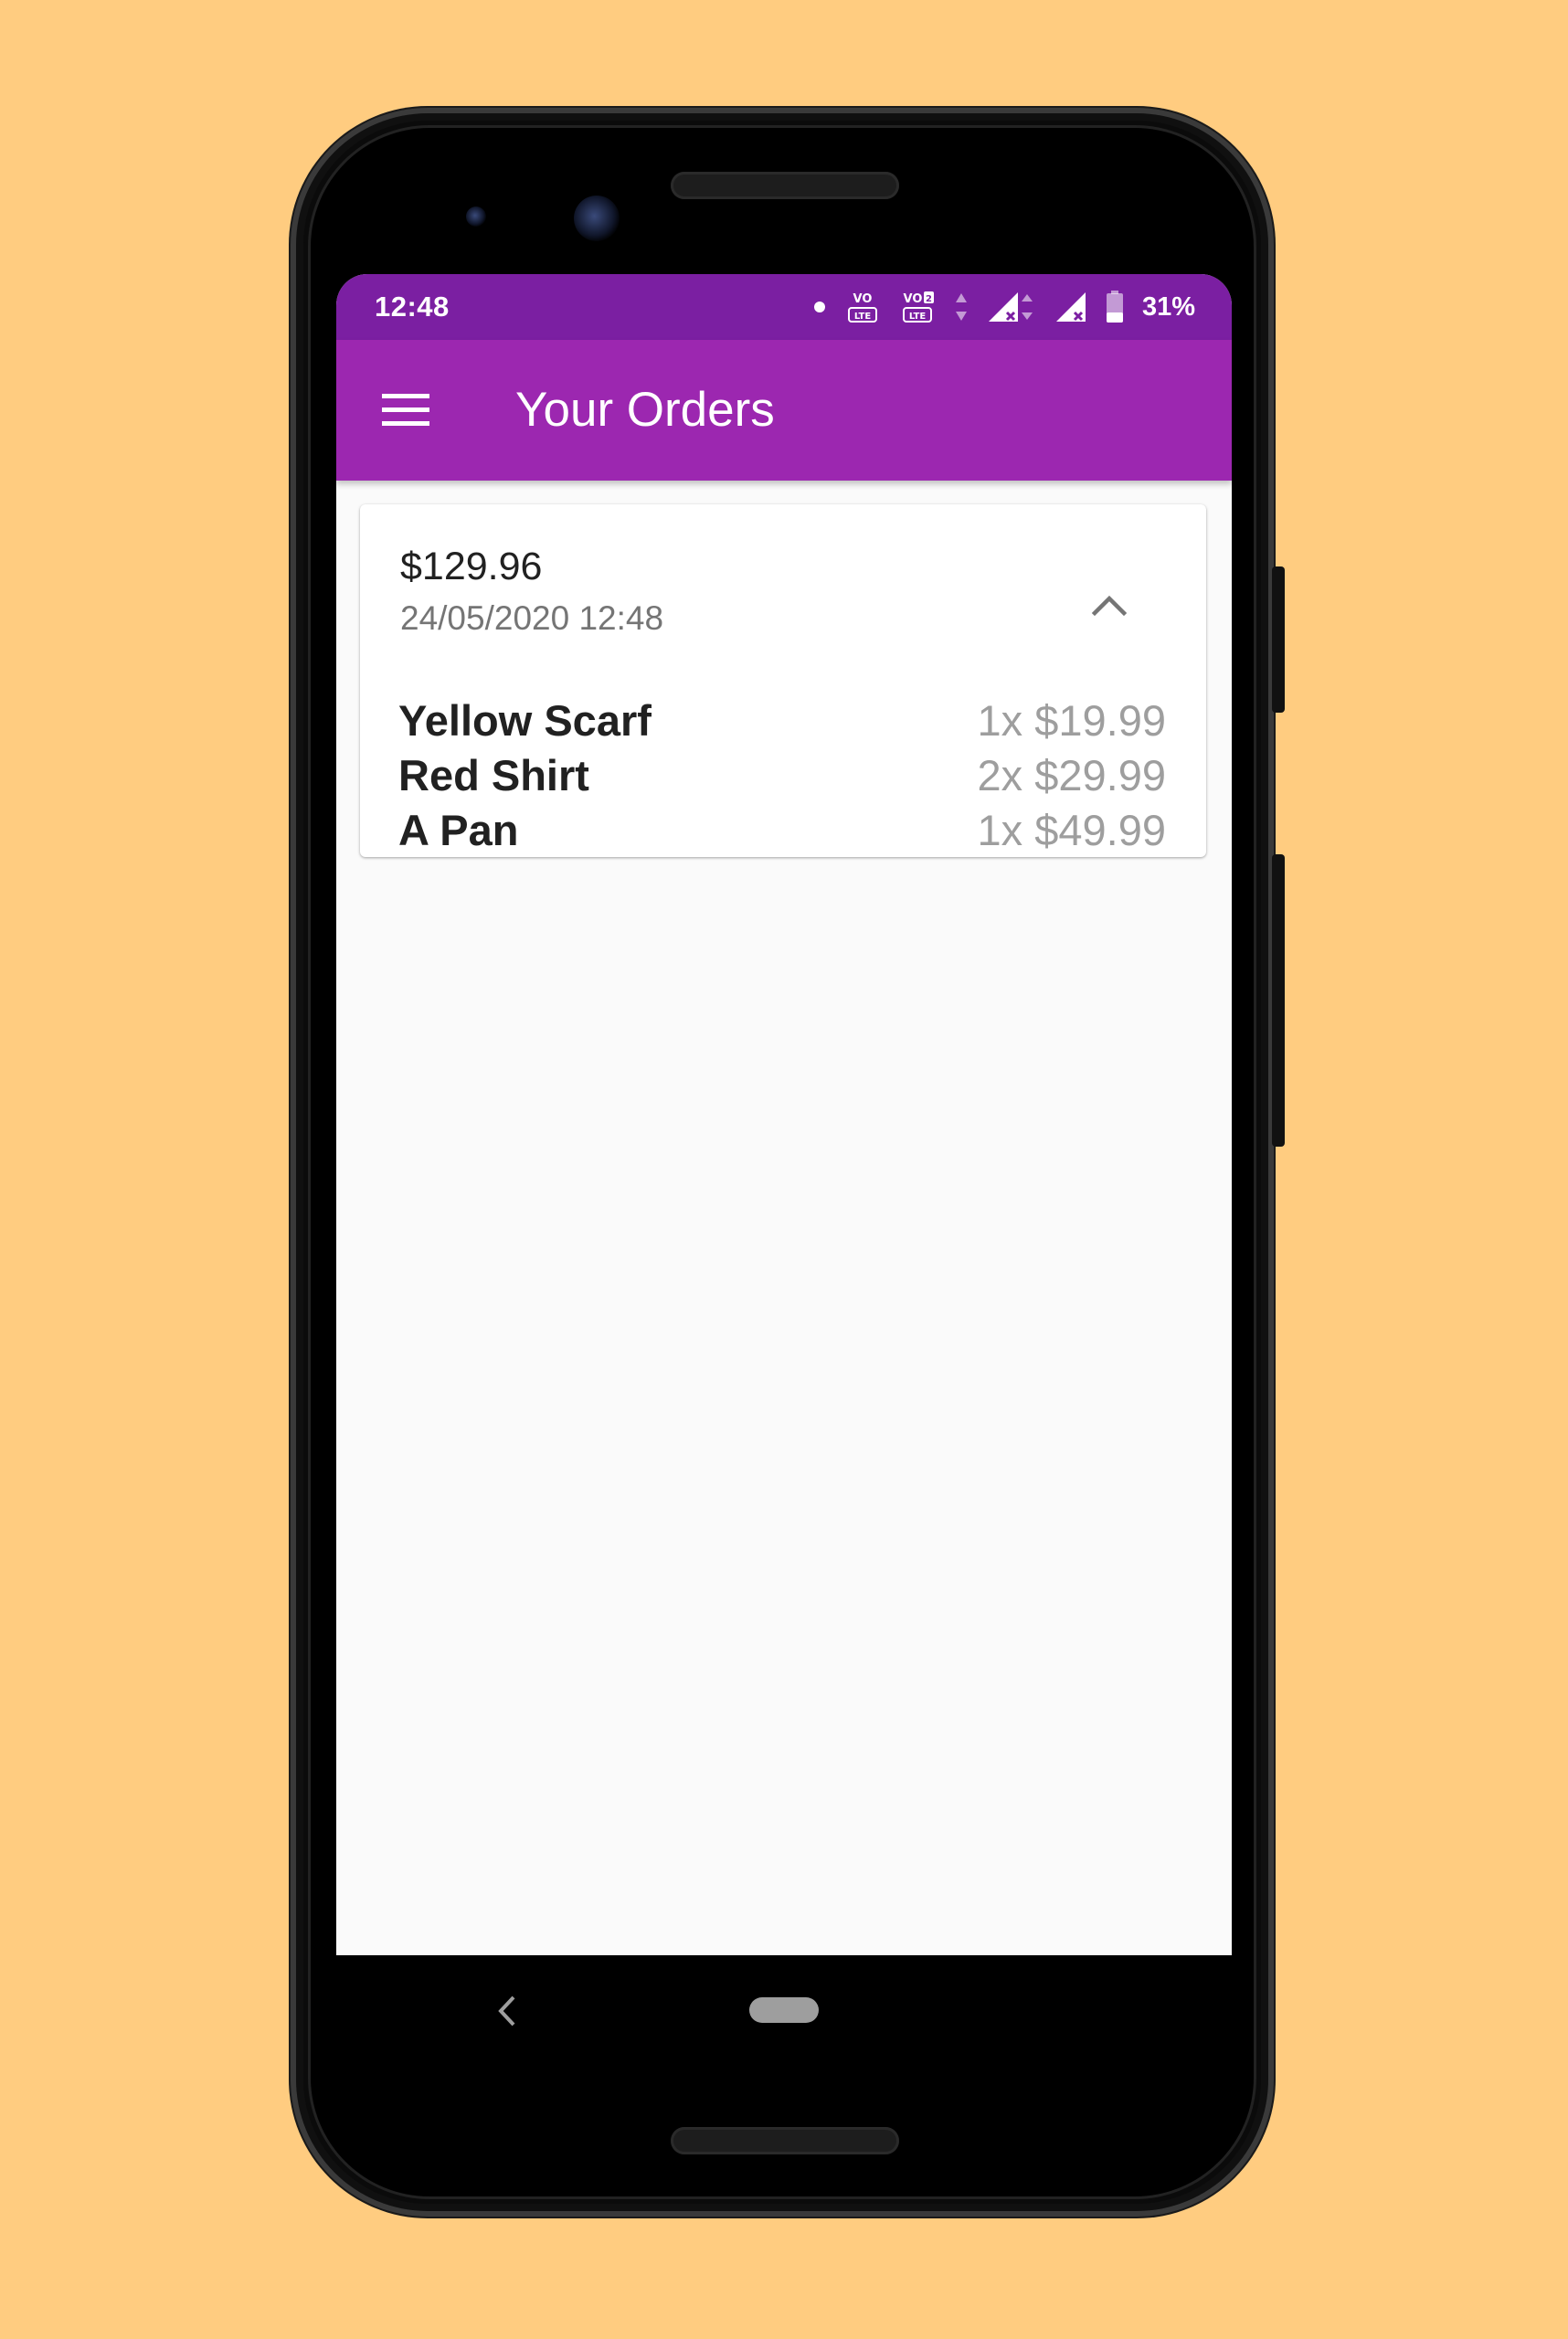 This screenshot has height=2339, width=1568. I want to click on phone-speaker-bottom, so click(785, 2140).